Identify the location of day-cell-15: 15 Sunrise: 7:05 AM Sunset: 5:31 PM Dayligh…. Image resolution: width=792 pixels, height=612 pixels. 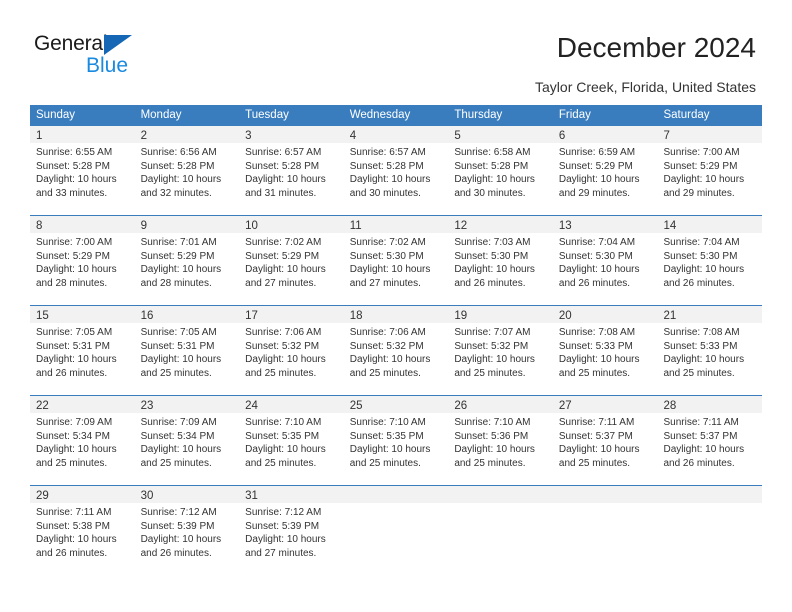
(82, 350).